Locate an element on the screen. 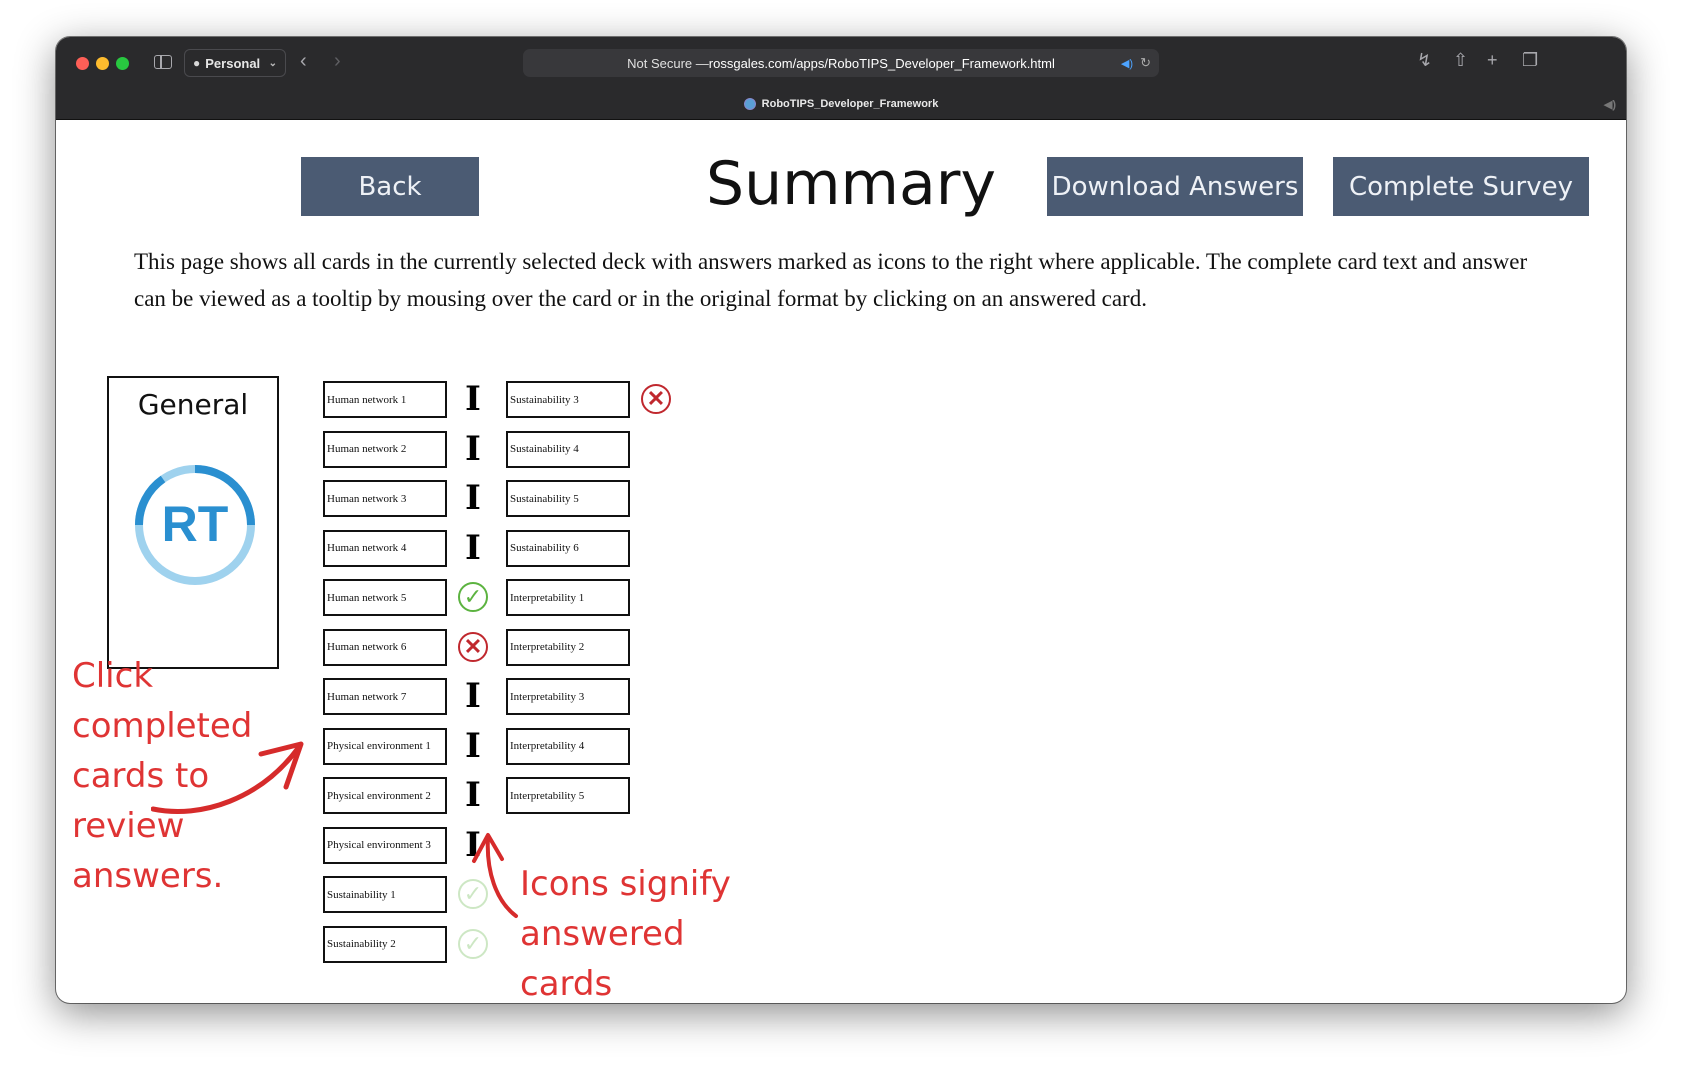 This screenshot has height=1078, width=1682. profile-label: Personal is located at coordinates (233, 63).